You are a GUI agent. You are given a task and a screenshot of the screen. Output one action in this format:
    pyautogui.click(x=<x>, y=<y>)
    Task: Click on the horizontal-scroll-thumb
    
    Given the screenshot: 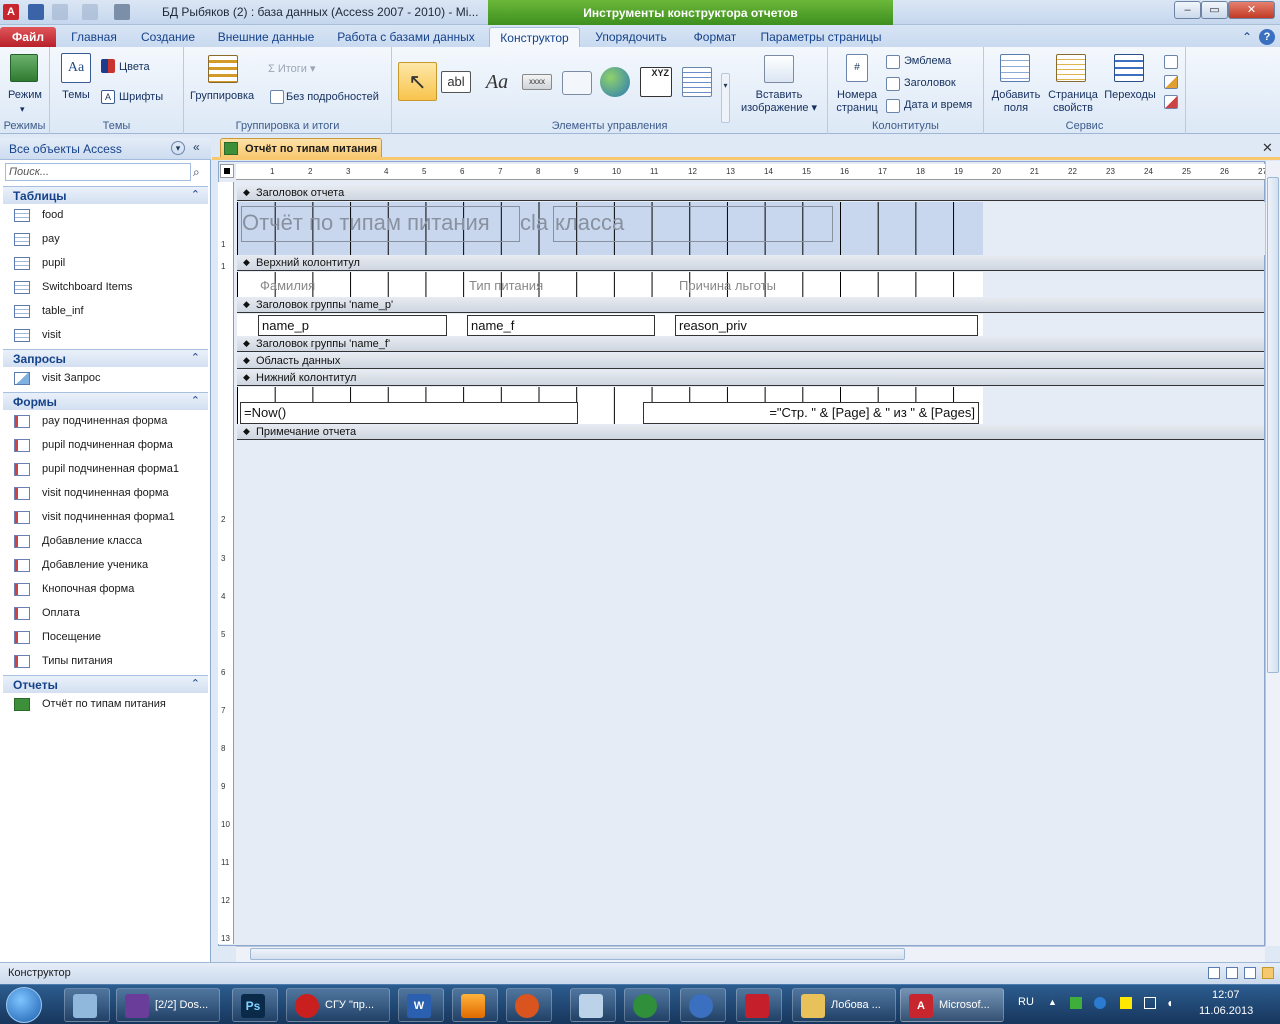 What is the action you would take?
    pyautogui.click(x=577, y=954)
    